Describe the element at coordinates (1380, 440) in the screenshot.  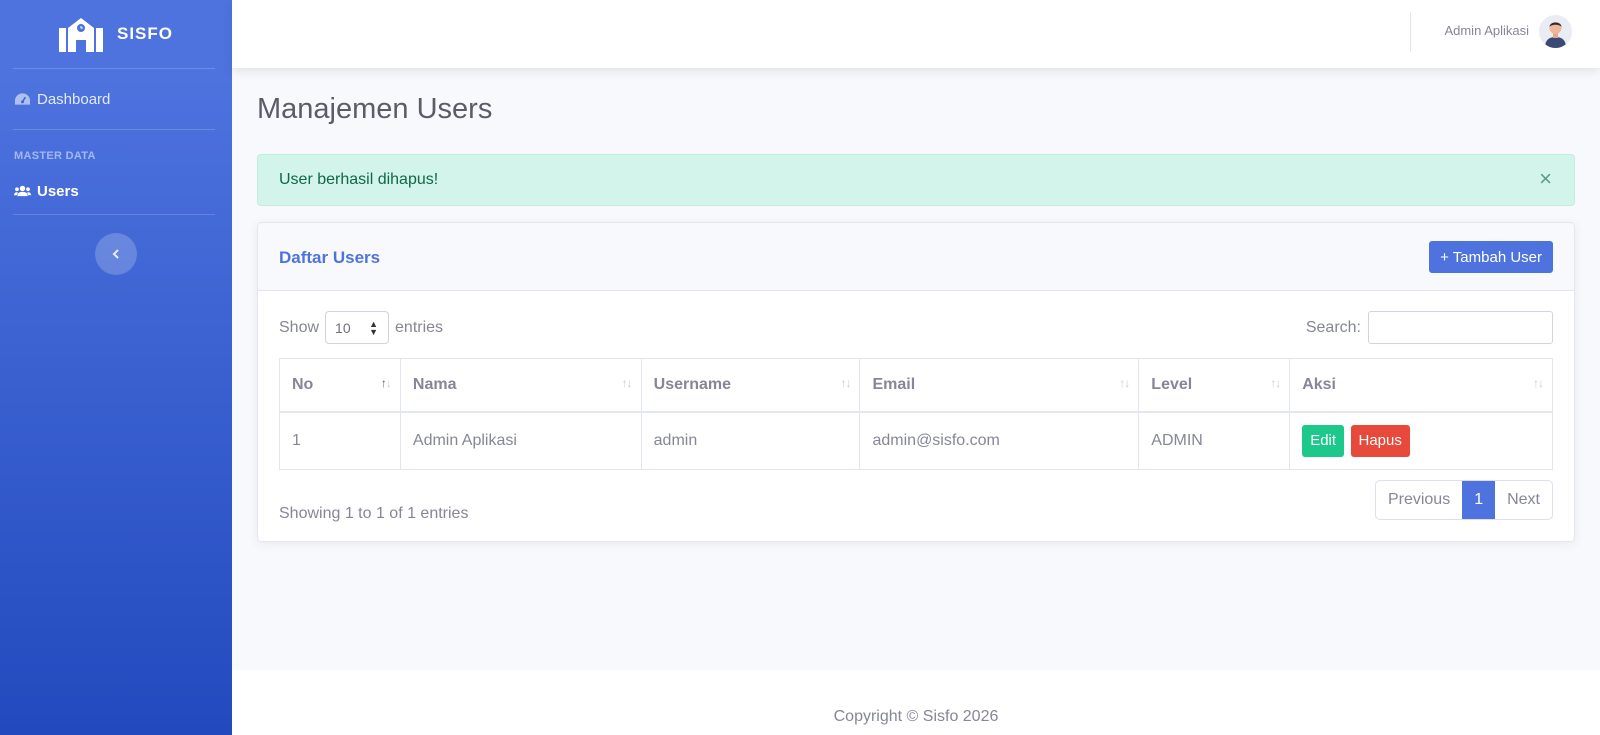
I see `delete-button: Hapus` at that location.